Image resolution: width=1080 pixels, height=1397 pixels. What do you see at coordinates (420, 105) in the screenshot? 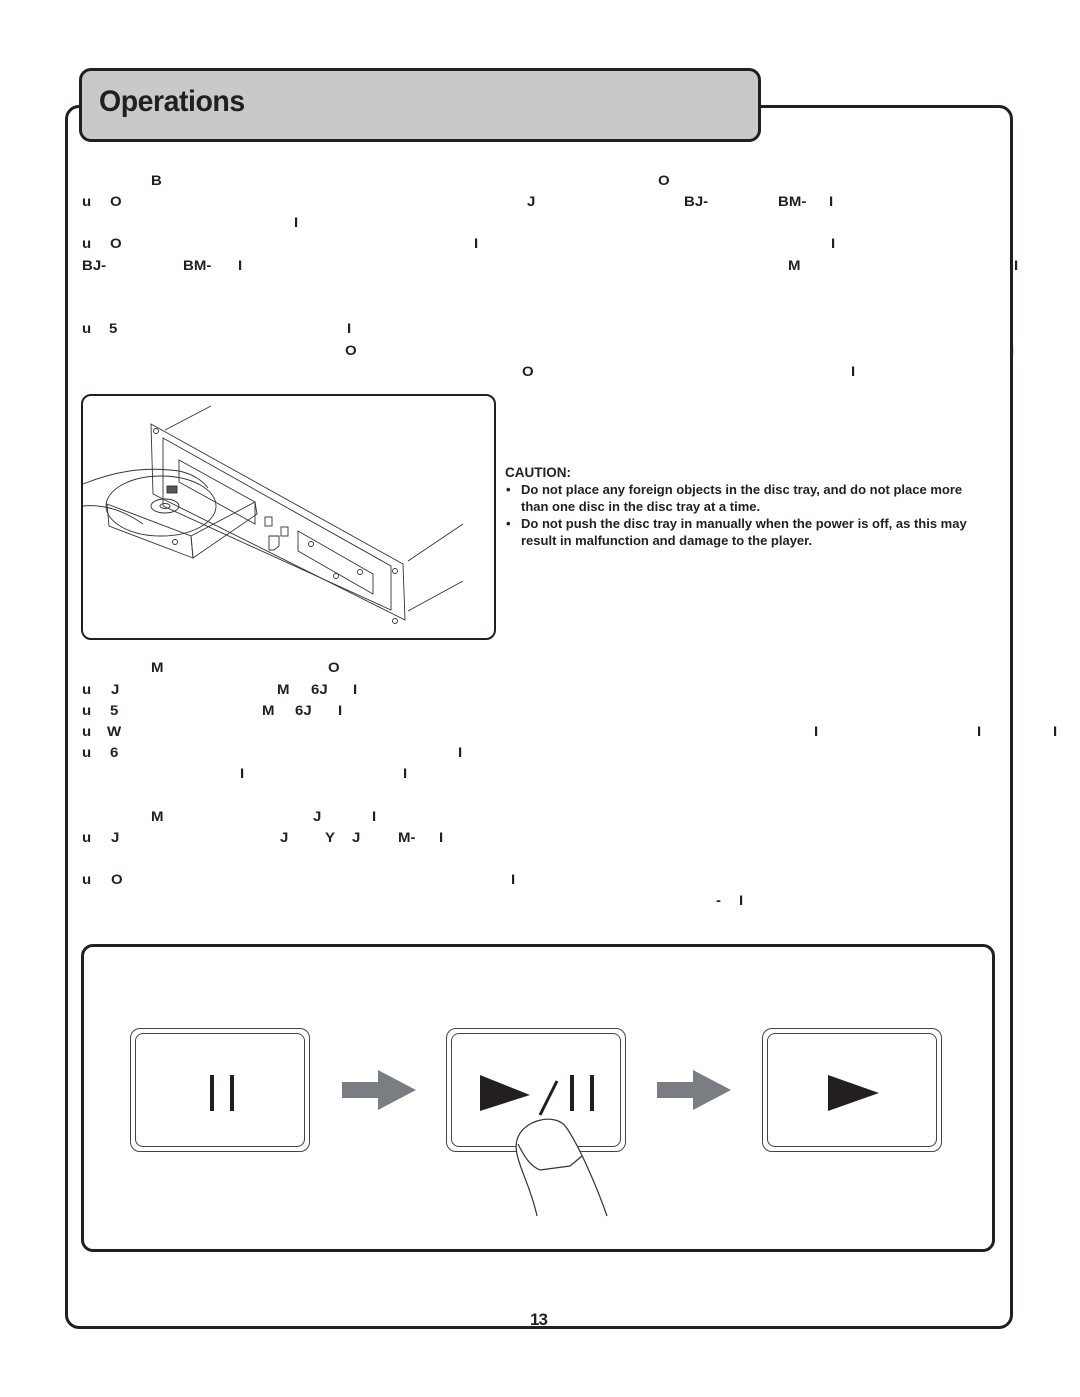
I see `section-title-tab: Operations` at bounding box center [420, 105].